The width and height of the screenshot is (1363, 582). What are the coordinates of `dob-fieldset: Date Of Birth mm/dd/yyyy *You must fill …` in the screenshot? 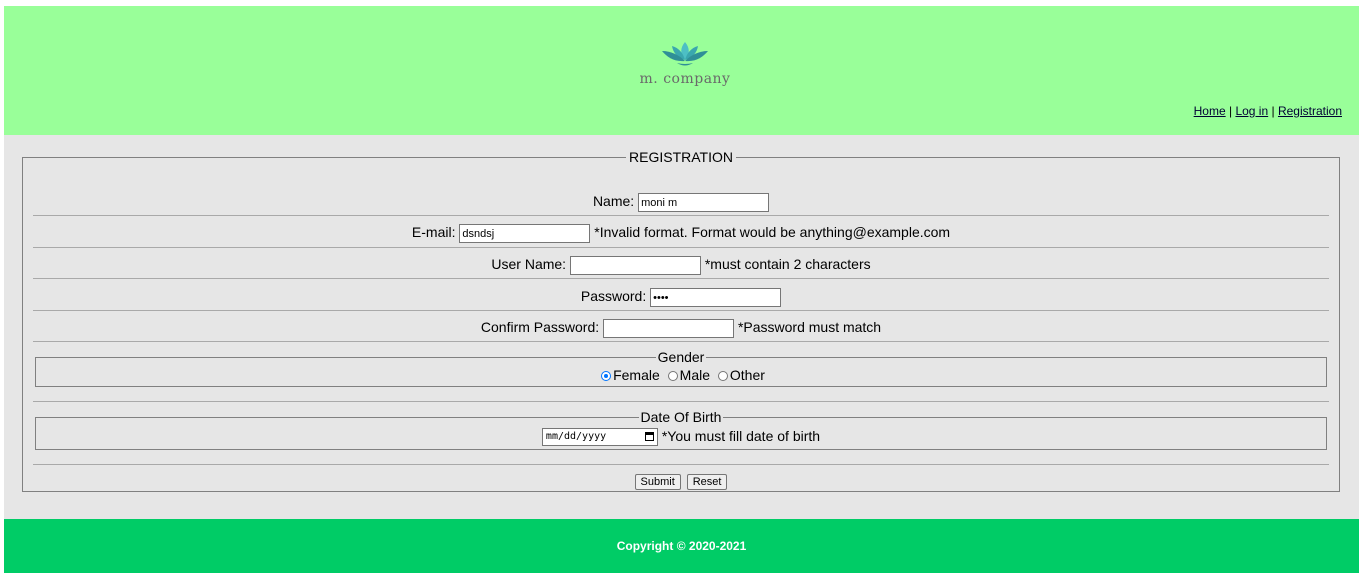 It's located at (681, 429).